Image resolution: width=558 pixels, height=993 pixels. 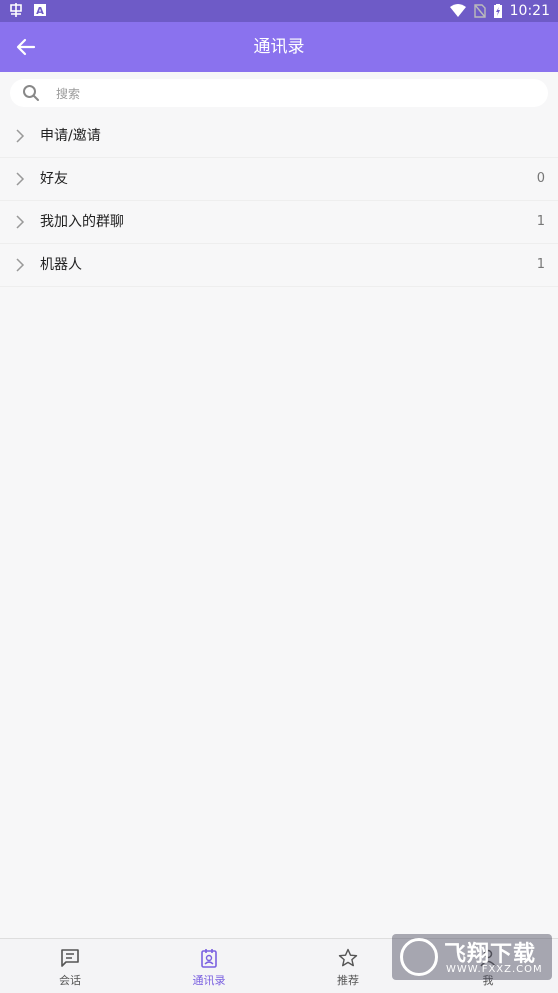 What do you see at coordinates (279, 11) in the screenshot?
I see `status-bar: A 10:21` at bounding box center [279, 11].